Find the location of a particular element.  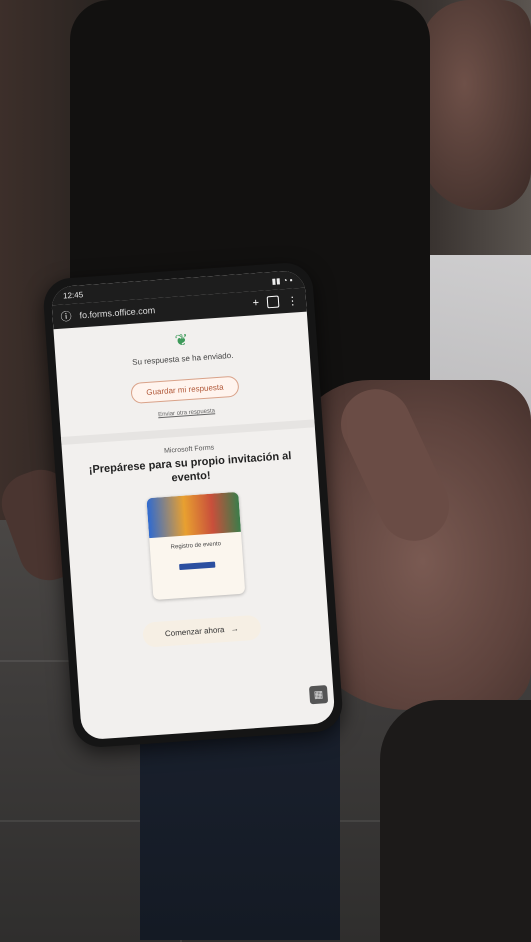

card-illustration is located at coordinates (193, 514).